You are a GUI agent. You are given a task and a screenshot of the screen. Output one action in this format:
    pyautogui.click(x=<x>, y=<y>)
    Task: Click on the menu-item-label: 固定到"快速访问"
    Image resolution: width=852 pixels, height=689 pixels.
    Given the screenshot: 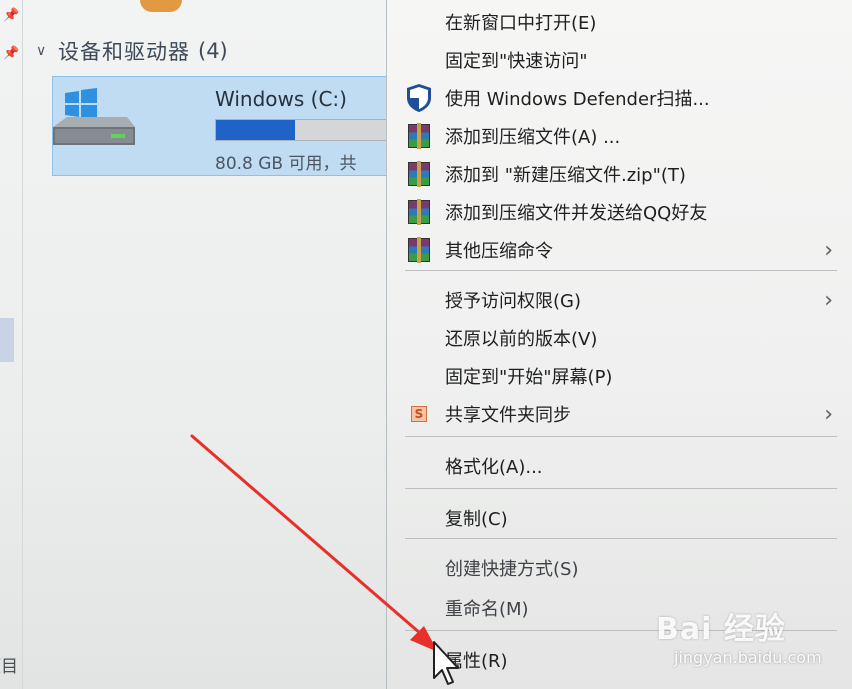 What is the action you would take?
    pyautogui.click(x=516, y=61)
    